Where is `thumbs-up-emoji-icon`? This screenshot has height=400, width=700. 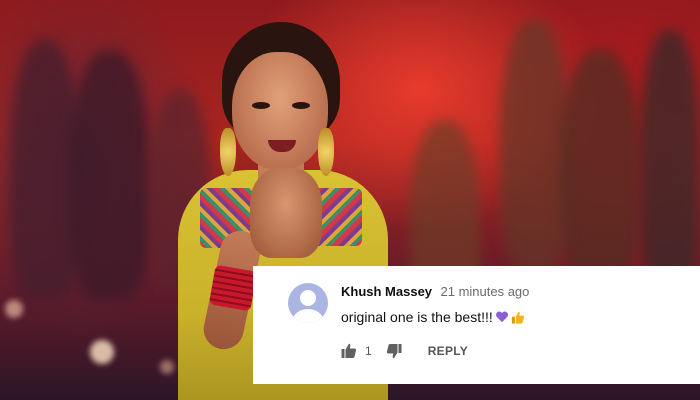
thumbs-up-emoji-icon is located at coordinates (517, 317).